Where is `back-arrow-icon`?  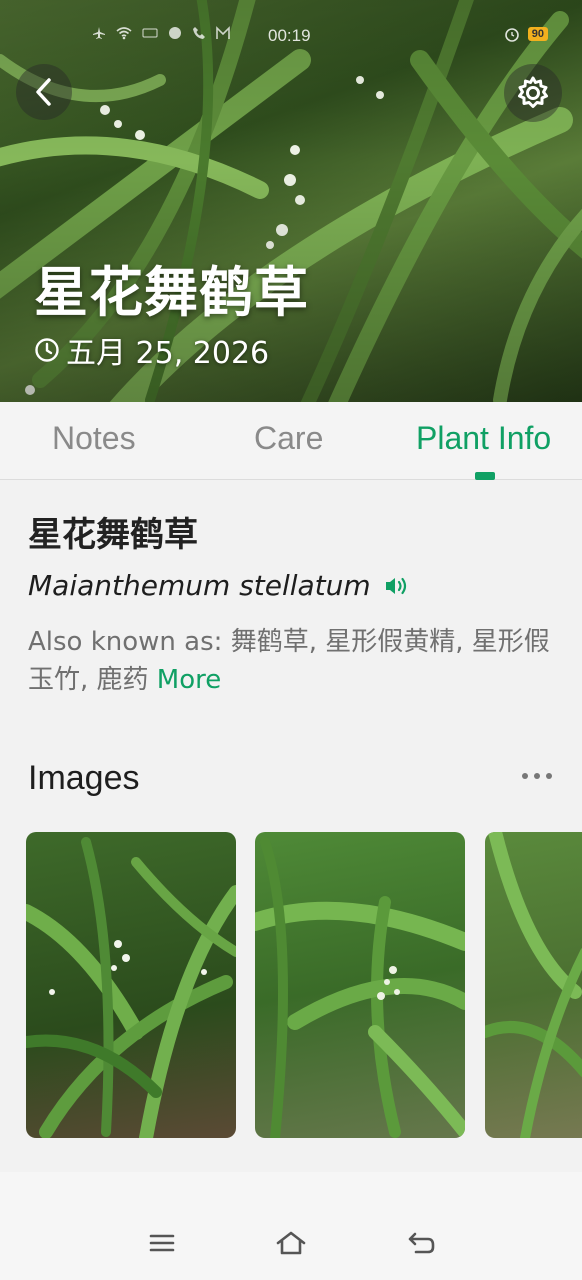 back-arrow-icon is located at coordinates (421, 1243).